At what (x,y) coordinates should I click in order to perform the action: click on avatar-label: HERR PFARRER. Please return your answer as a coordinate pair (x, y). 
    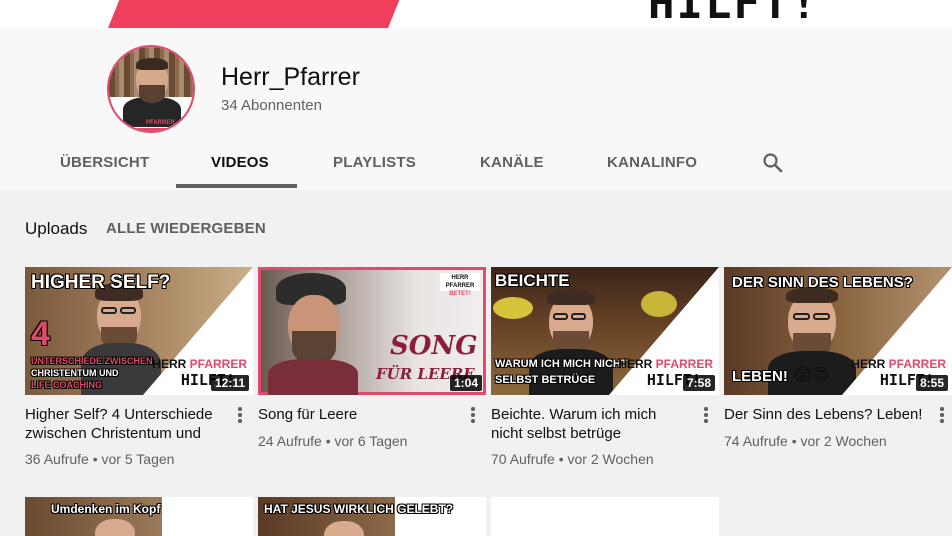
    Looking at the image, I should click on (151, 123).